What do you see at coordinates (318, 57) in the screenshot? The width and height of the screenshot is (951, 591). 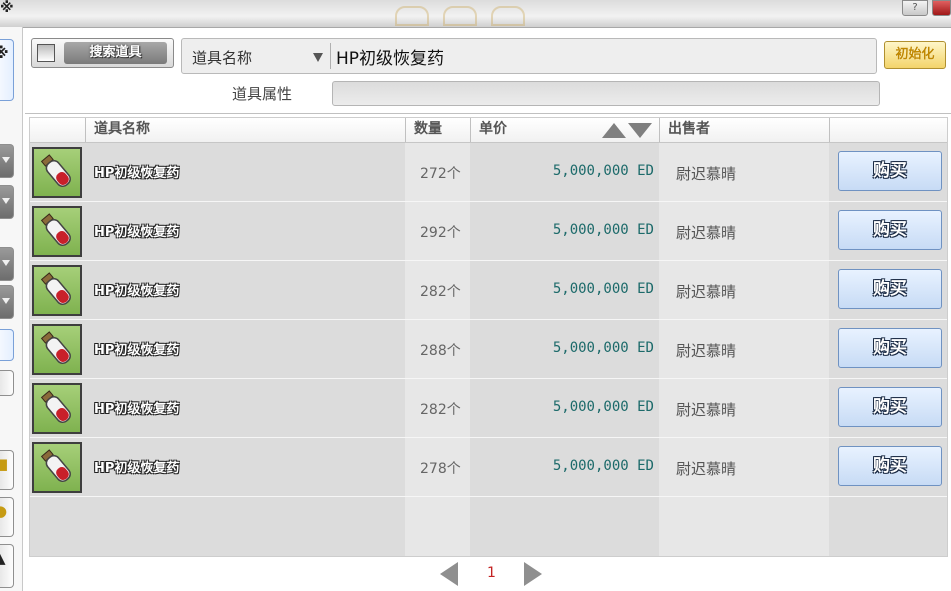 I see `dropdown-arrow-icon` at bounding box center [318, 57].